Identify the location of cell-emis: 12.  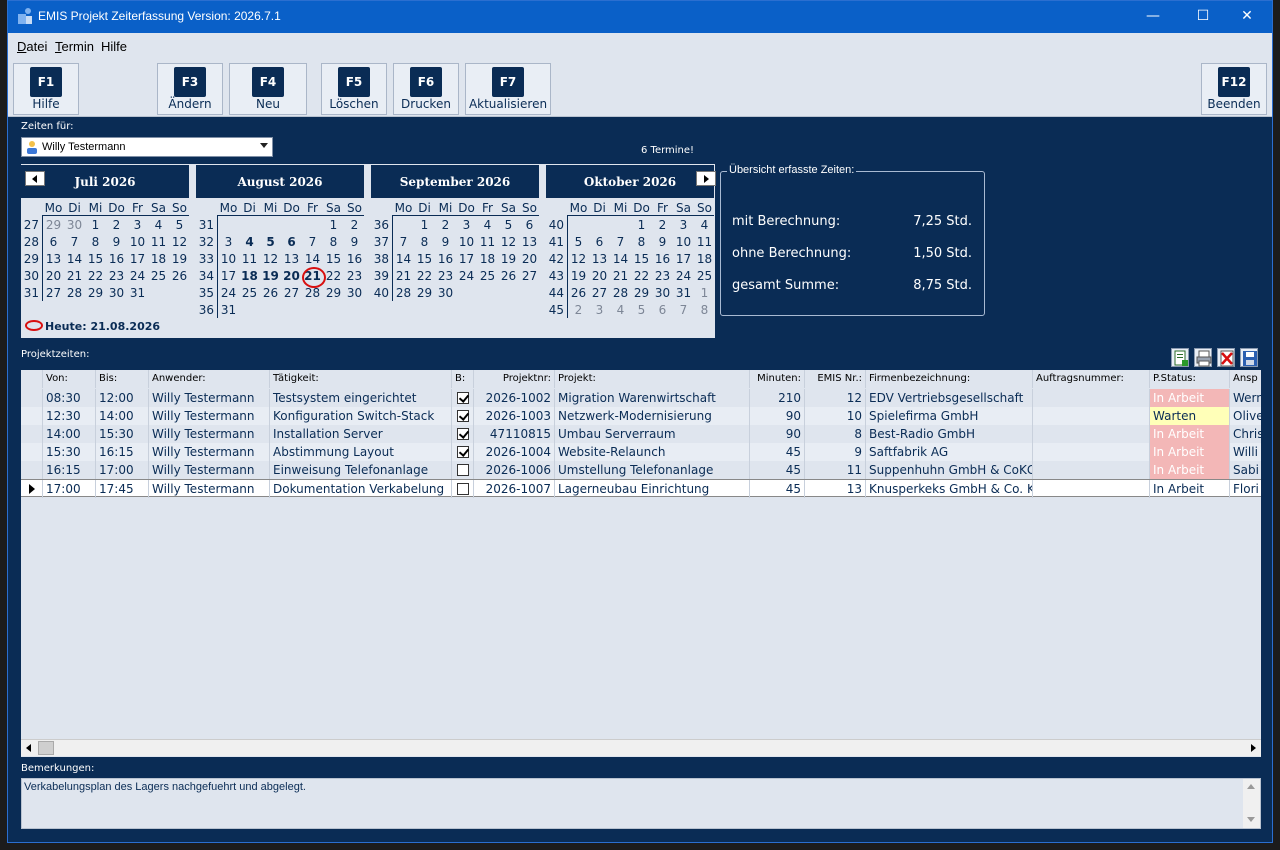
(835, 398).